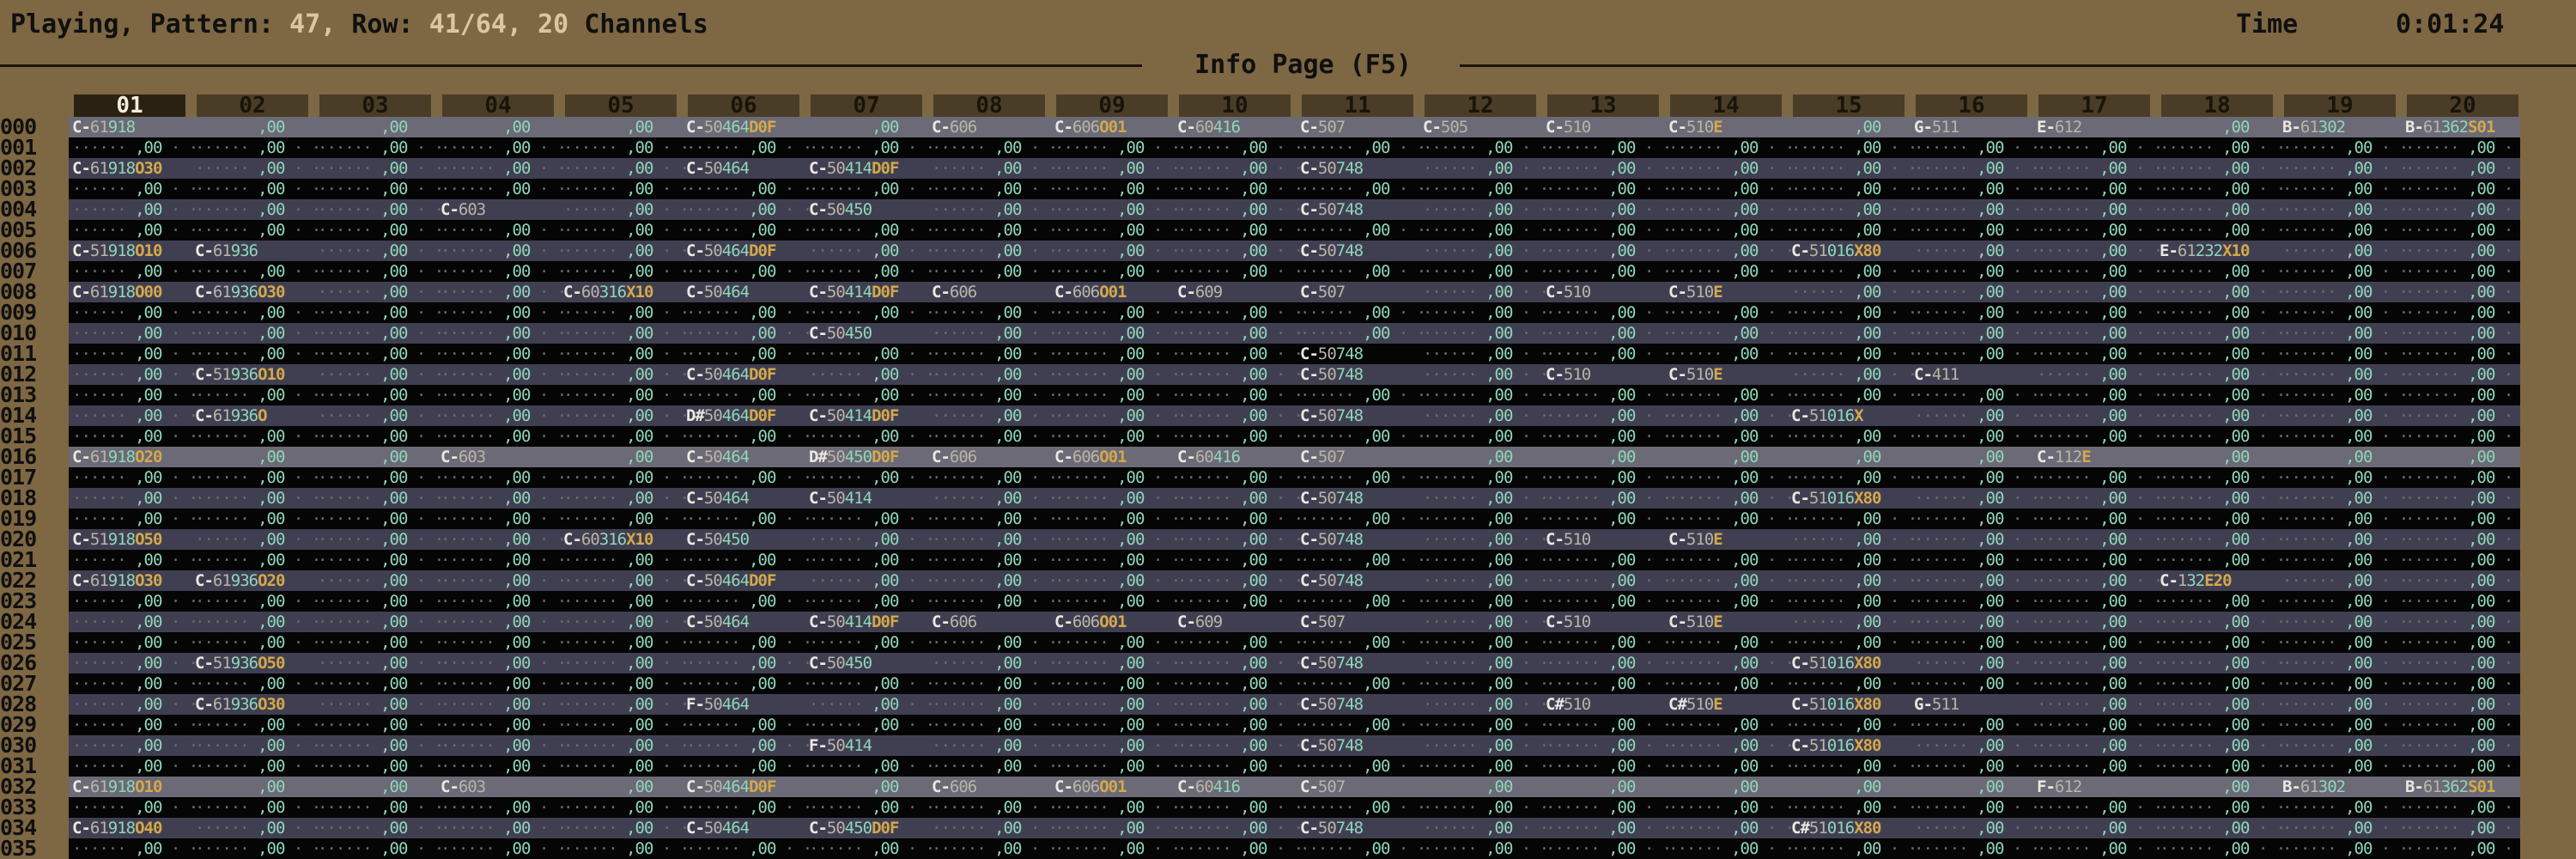 This screenshot has width=2576, height=859. Describe the element at coordinates (1975, 127) in the screenshot. I see `pattern-cell: G-511` at that location.